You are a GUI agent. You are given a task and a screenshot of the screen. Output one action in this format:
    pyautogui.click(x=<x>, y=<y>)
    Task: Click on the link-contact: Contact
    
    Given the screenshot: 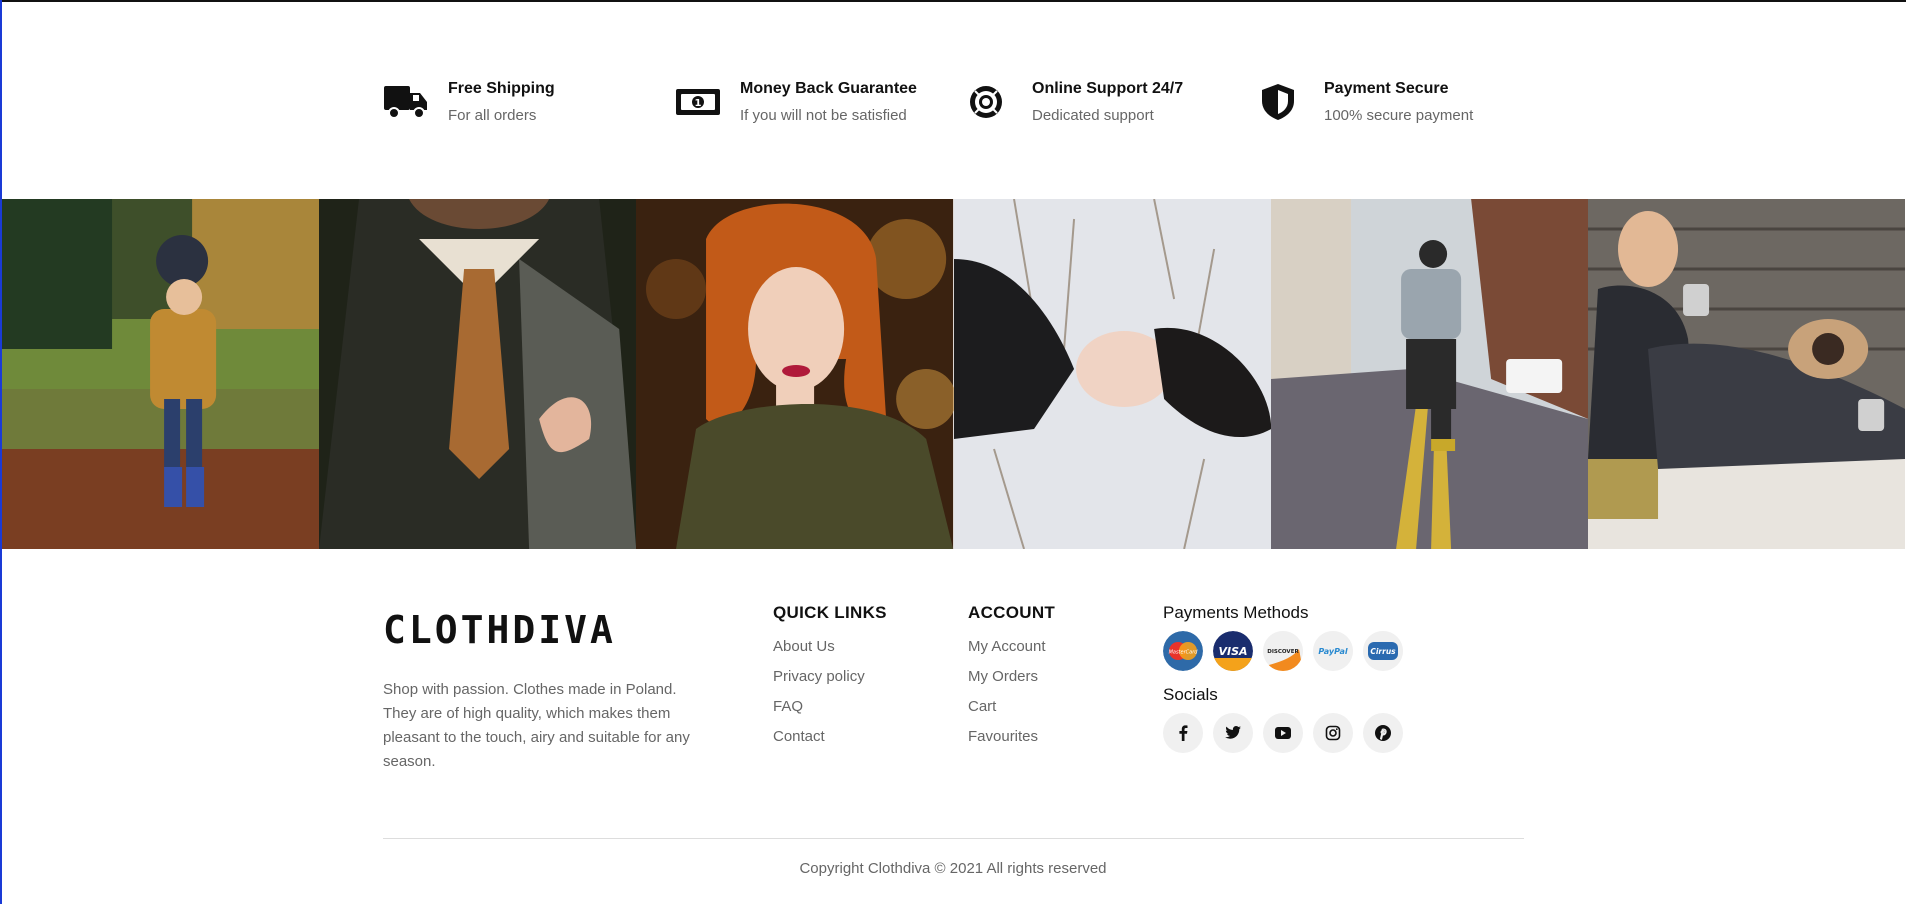 What is the action you would take?
    pyautogui.click(x=830, y=742)
    